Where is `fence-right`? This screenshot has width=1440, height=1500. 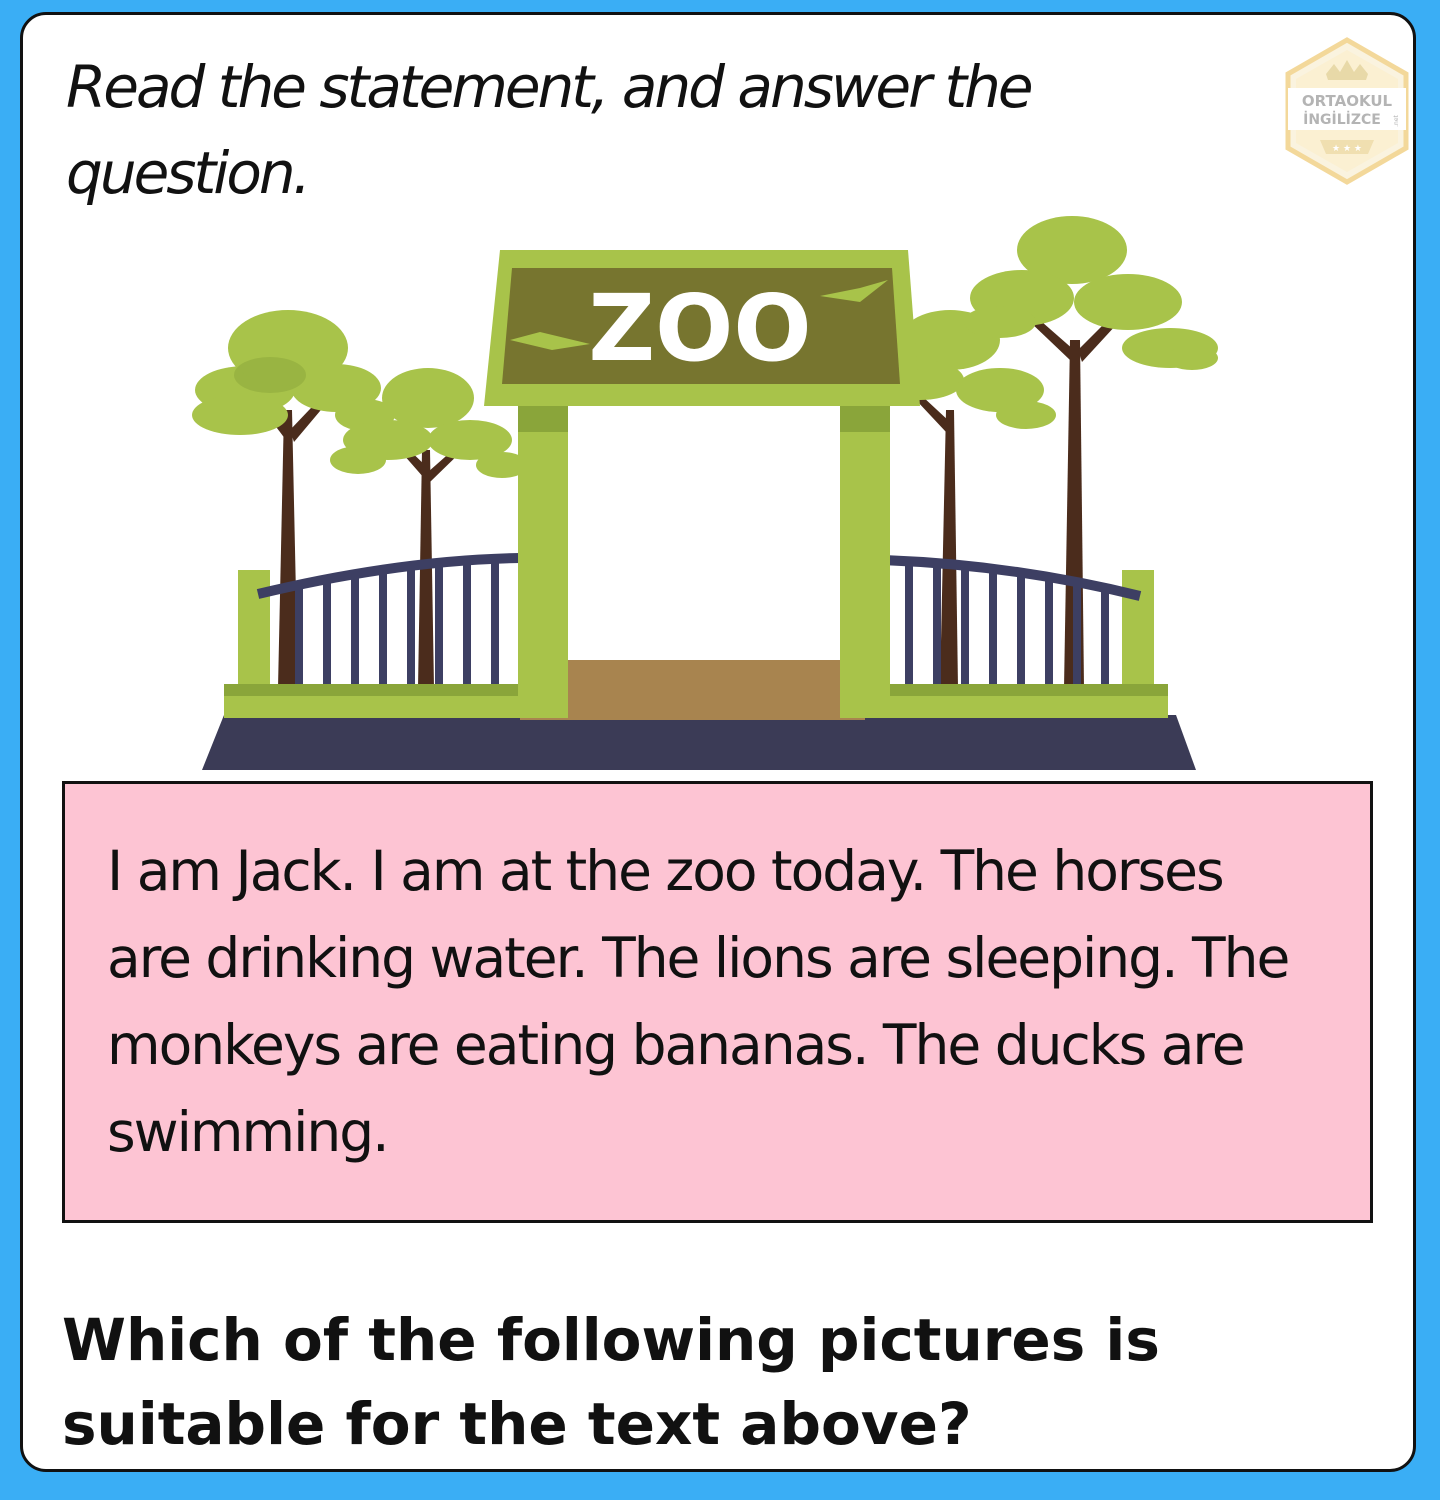 fence-right is located at coordinates (1023, 636).